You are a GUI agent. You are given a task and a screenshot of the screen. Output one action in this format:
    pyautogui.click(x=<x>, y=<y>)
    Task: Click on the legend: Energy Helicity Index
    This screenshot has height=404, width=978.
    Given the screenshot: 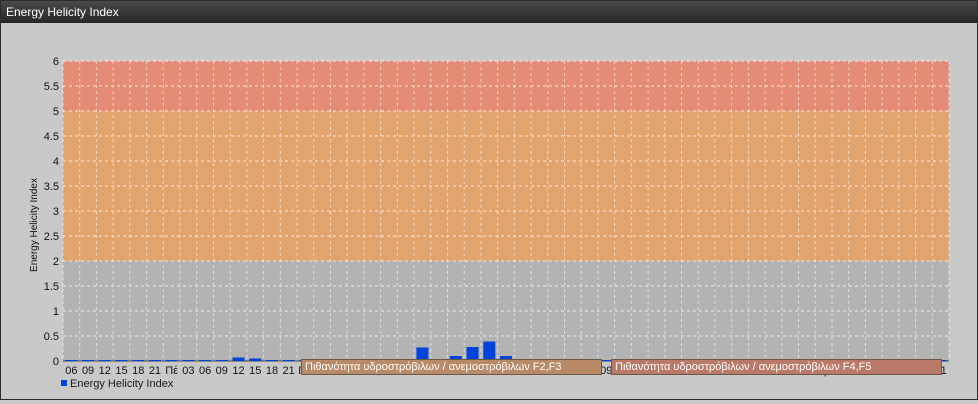 What is the action you would take?
    pyautogui.click(x=117, y=384)
    